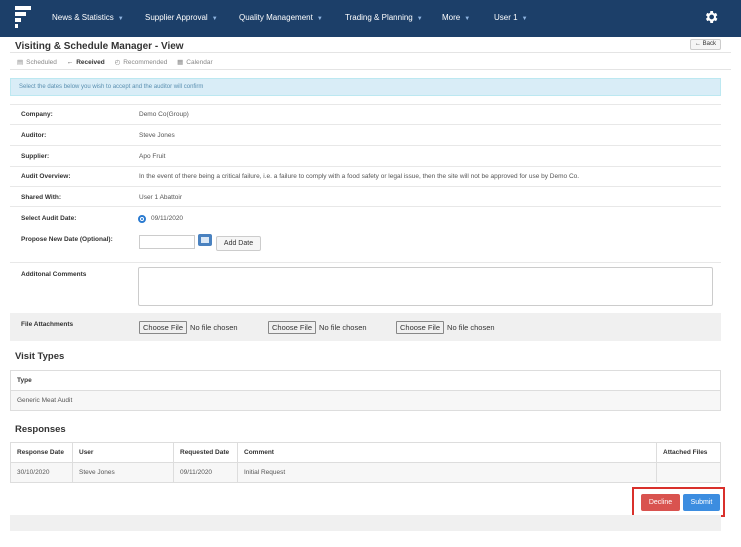 Image resolution: width=741 pixels, height=547 pixels. What do you see at coordinates (688, 452) in the screenshot?
I see `column-header: Attached Files` at bounding box center [688, 452].